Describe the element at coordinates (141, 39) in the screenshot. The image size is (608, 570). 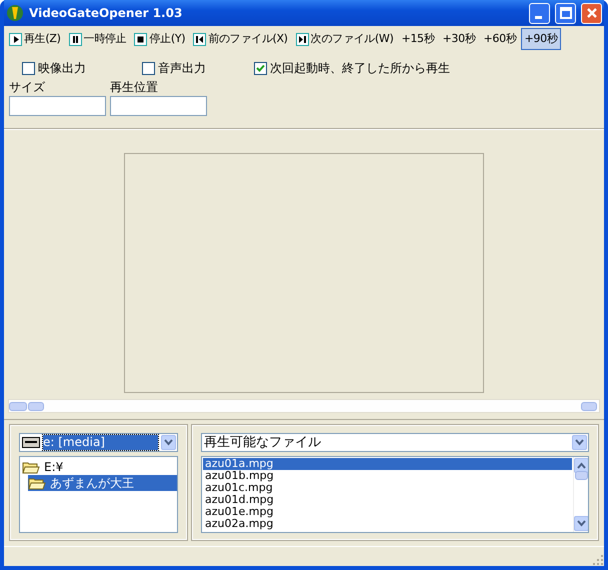
I see `stop-icon` at that location.